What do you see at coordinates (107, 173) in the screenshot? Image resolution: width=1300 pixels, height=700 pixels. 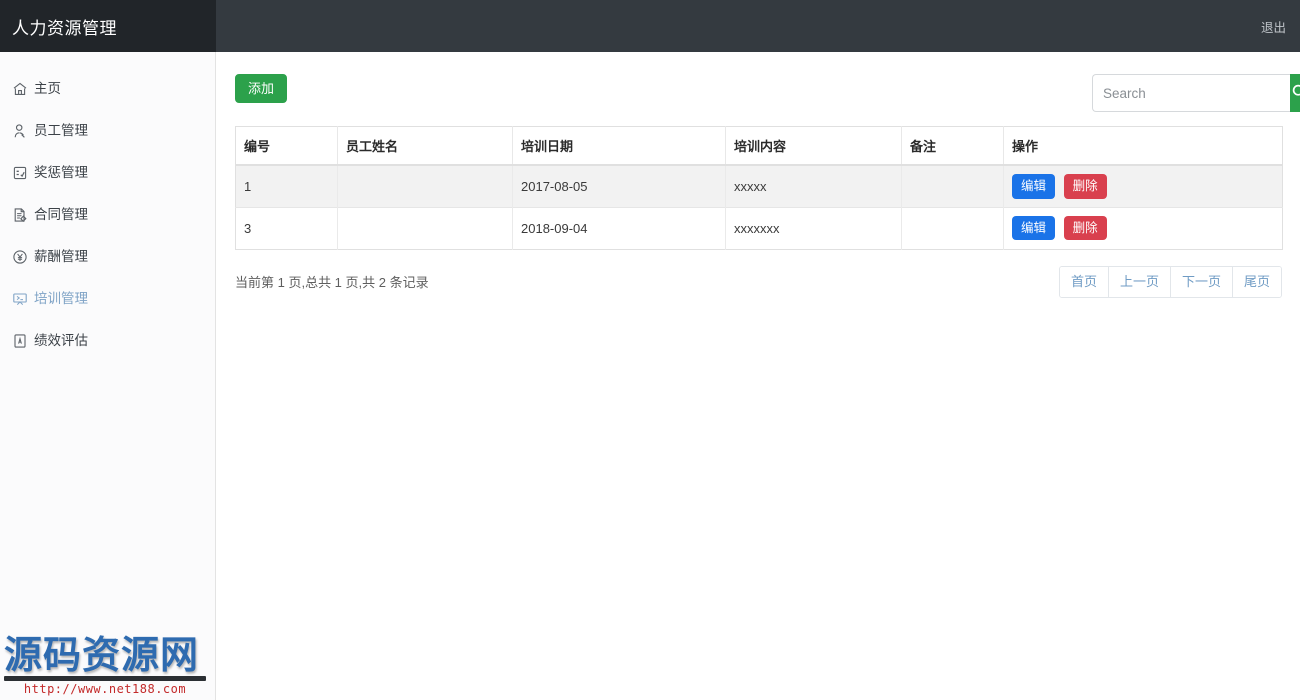 I see `sidebar-item-reward: 奖惩管理` at bounding box center [107, 173].